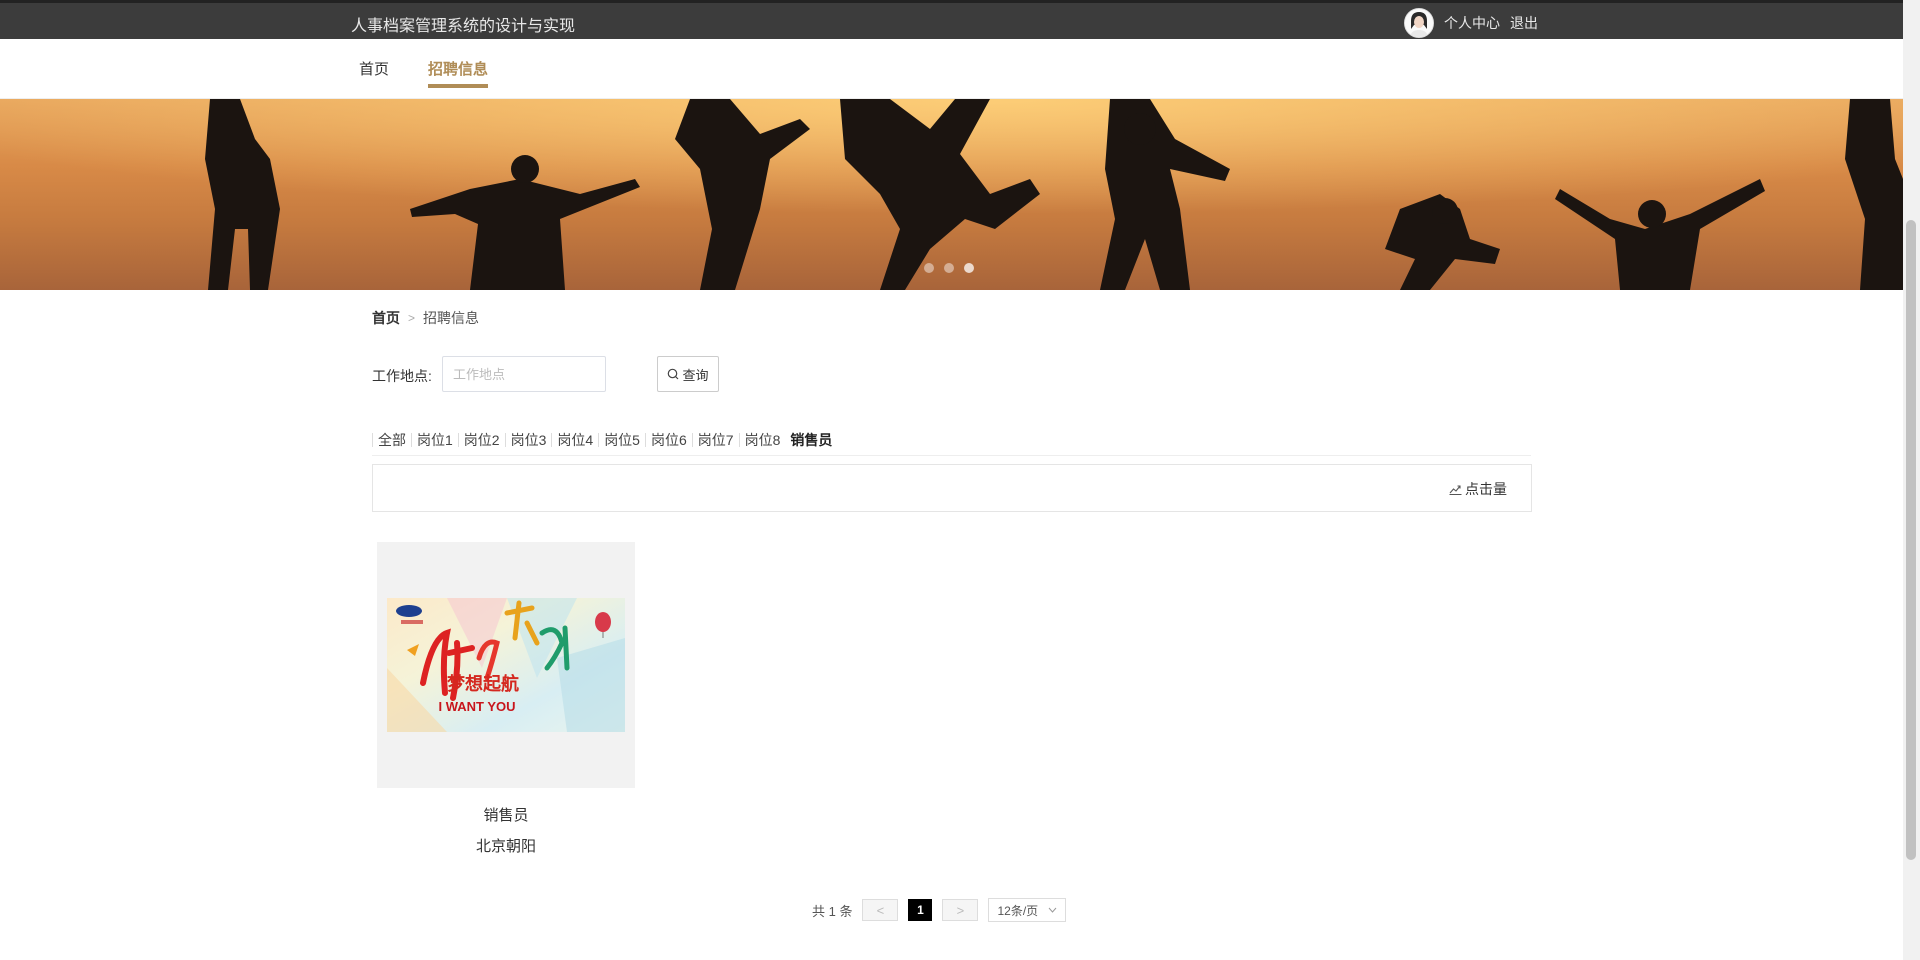 This screenshot has height=960, width=1920. I want to click on category-tab: 岗位8, so click(762, 440).